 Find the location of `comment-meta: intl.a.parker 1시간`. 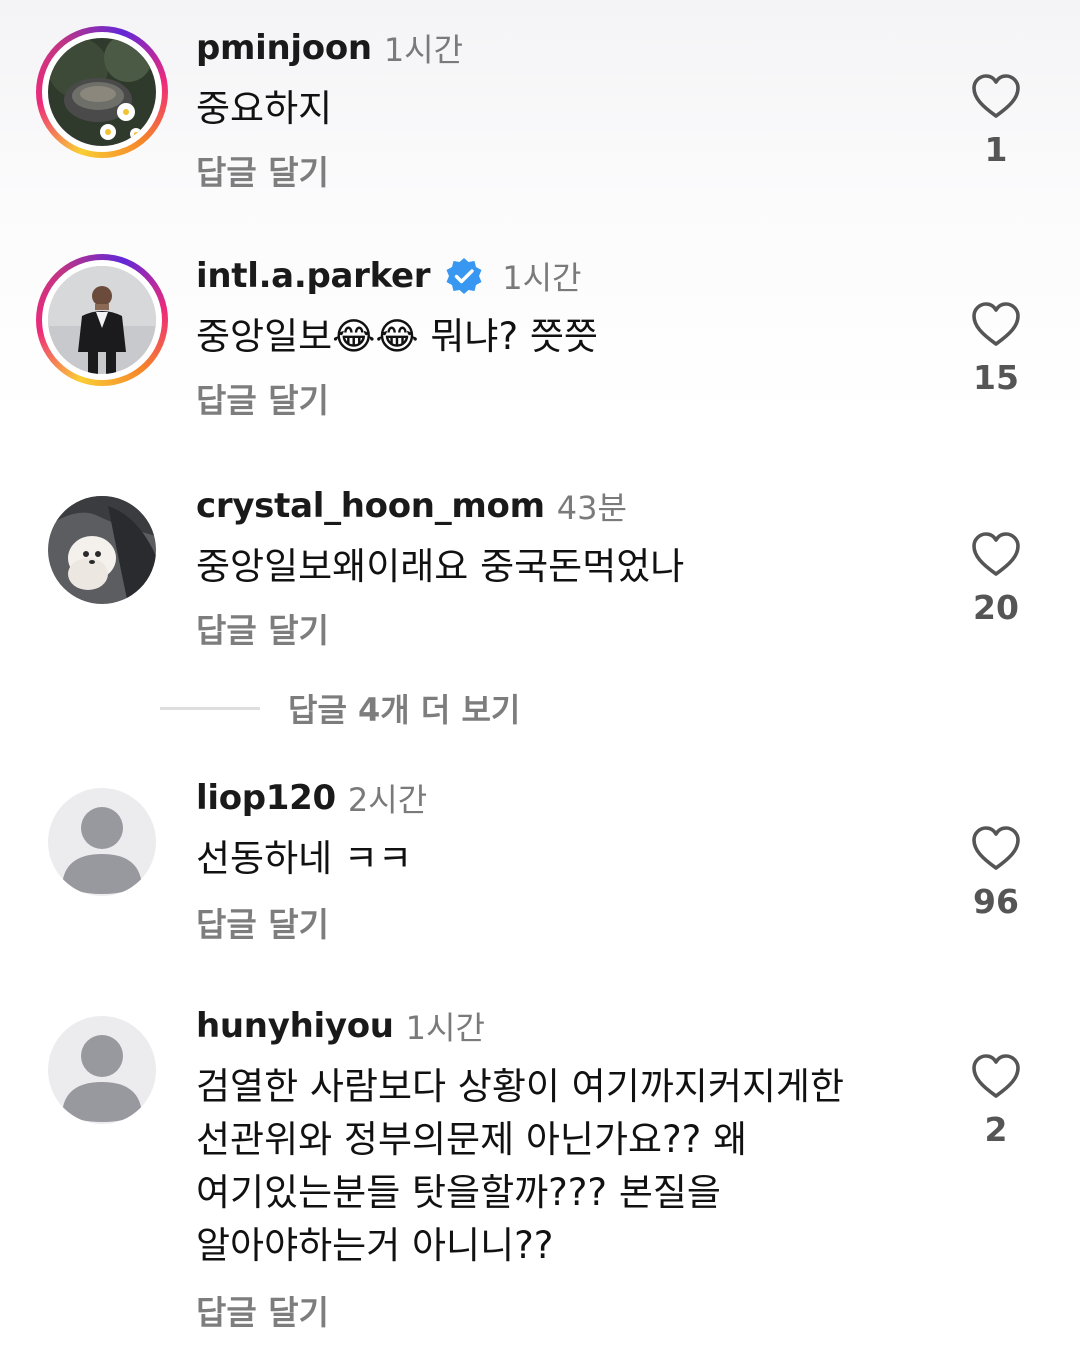

comment-meta: intl.a.parker 1시간 is located at coordinates (388, 276).